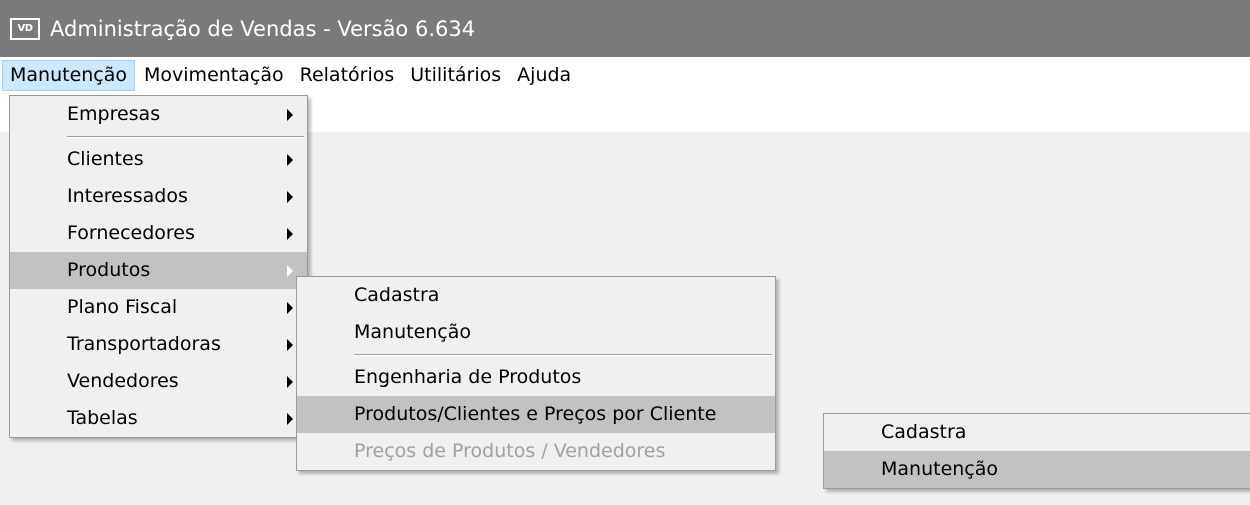 The width and height of the screenshot is (1250, 505). Describe the element at coordinates (158, 270) in the screenshot. I see `menu-item-produtos: Produtos` at that location.